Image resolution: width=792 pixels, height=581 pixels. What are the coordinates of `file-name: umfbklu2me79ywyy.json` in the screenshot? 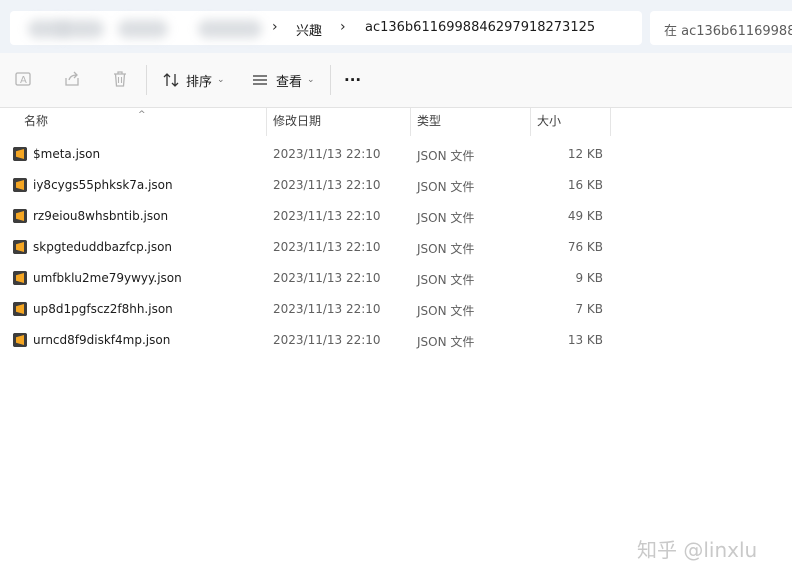 It's located at (107, 278).